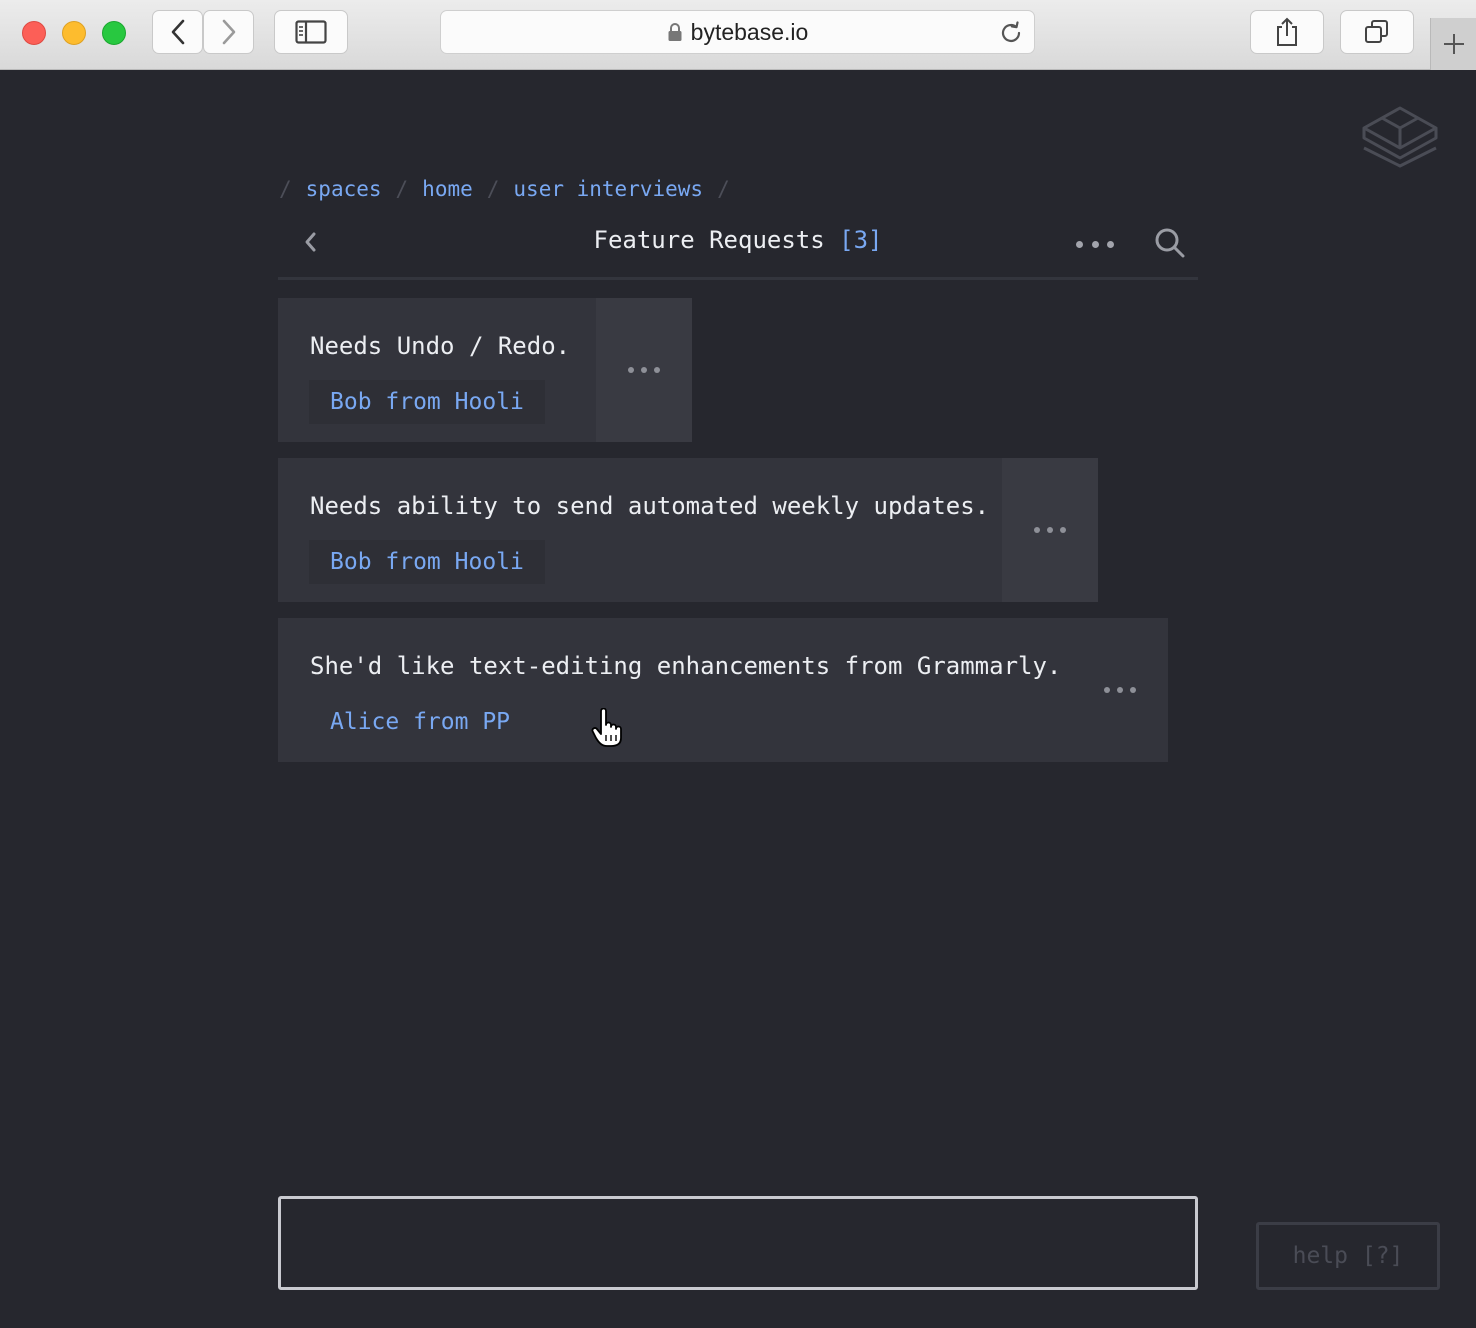  I want to click on reload-icon, so click(1011, 33).